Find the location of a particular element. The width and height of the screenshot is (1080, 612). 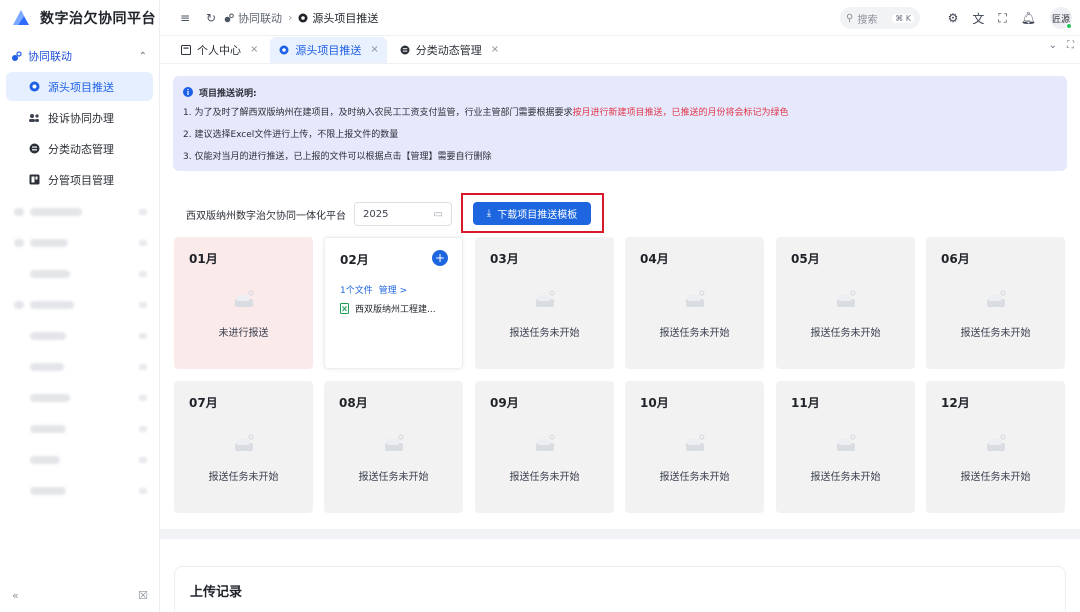

month-card: 12月 报送任务未开始 is located at coordinates (995, 447).